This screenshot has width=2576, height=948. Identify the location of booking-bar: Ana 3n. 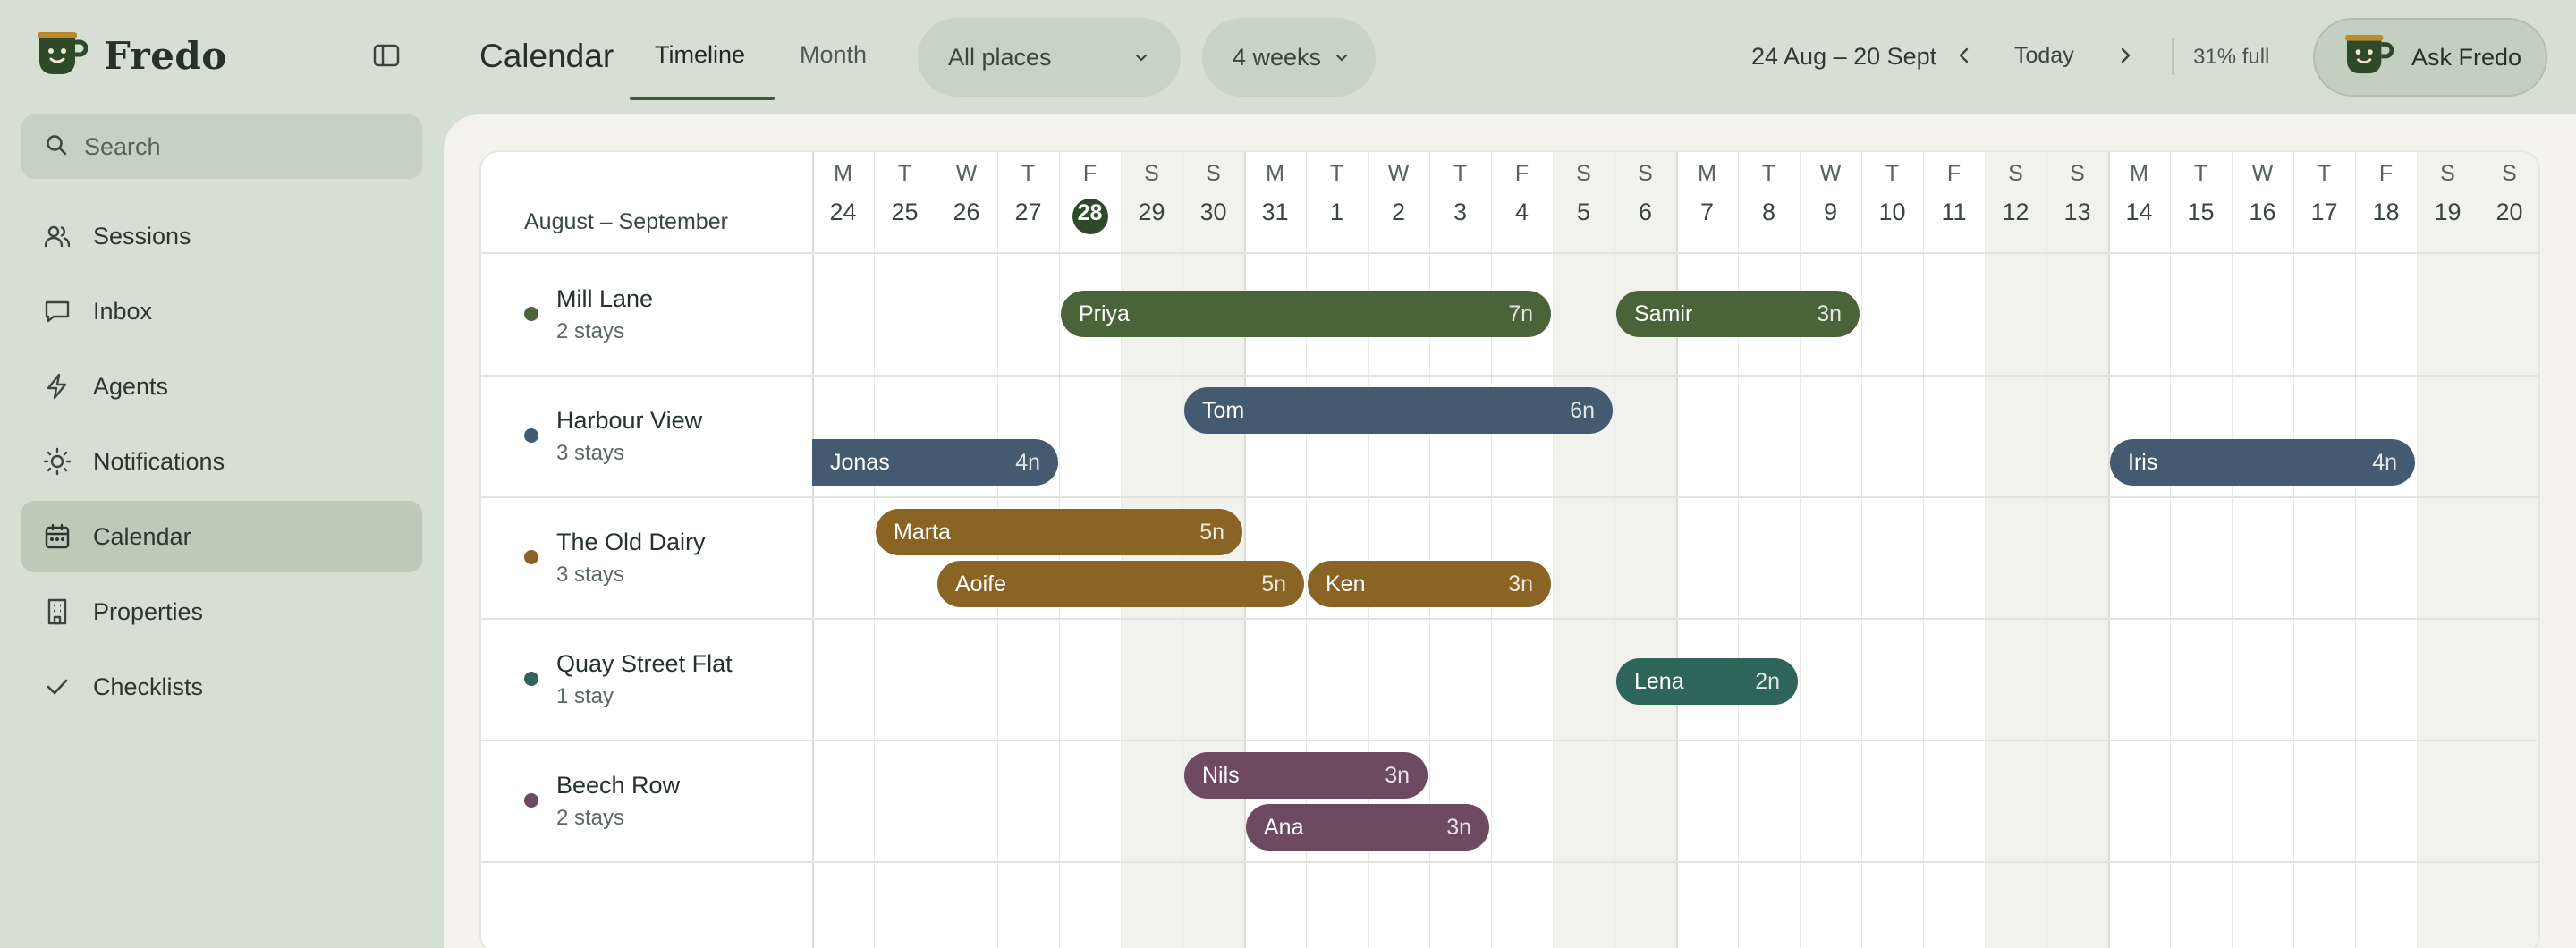
(1367, 827).